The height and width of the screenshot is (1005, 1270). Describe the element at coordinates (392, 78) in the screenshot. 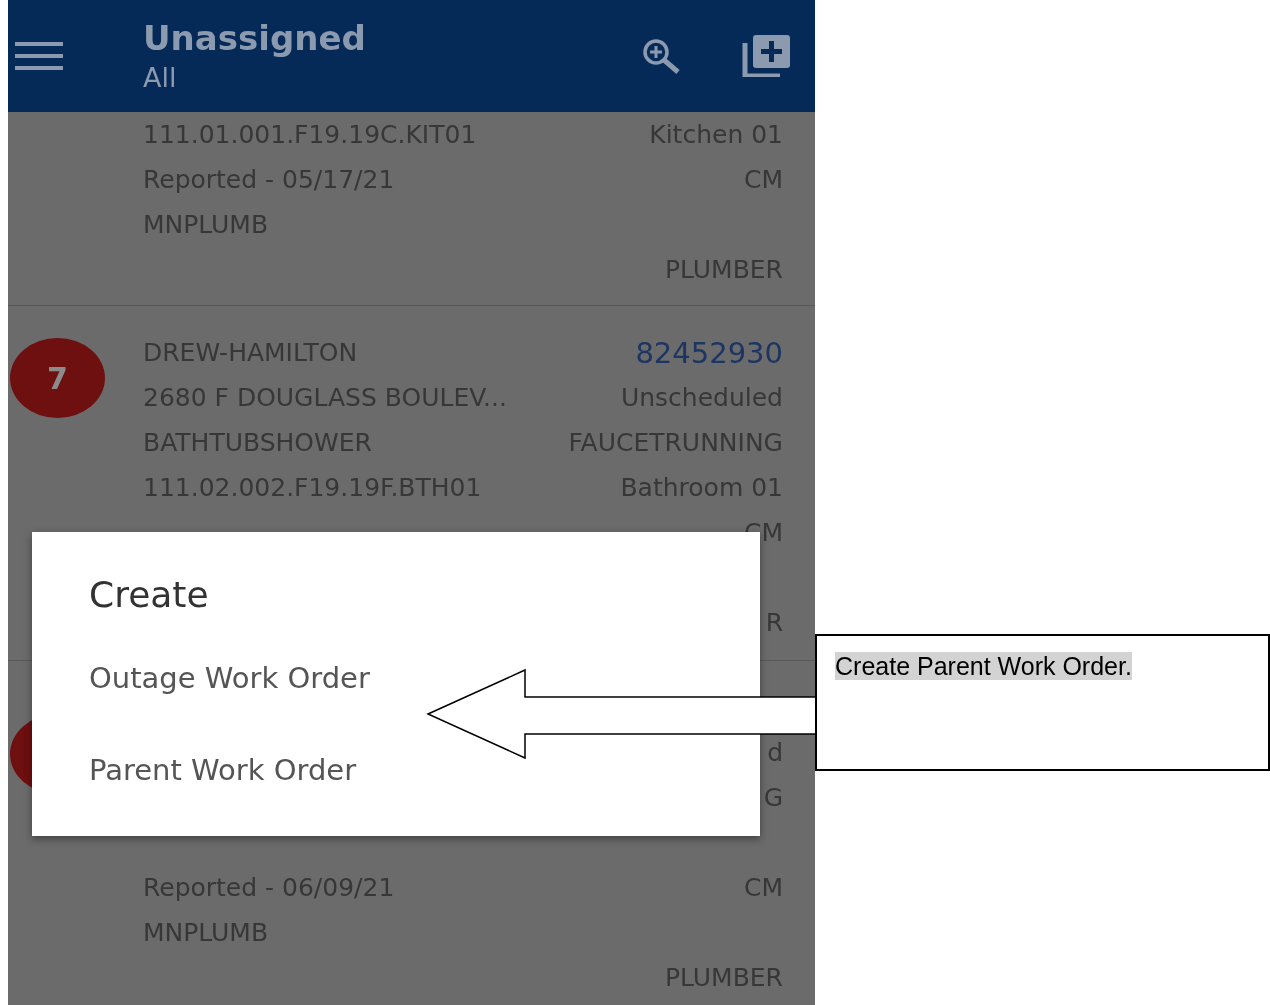

I see `screen-subtitle: All` at that location.